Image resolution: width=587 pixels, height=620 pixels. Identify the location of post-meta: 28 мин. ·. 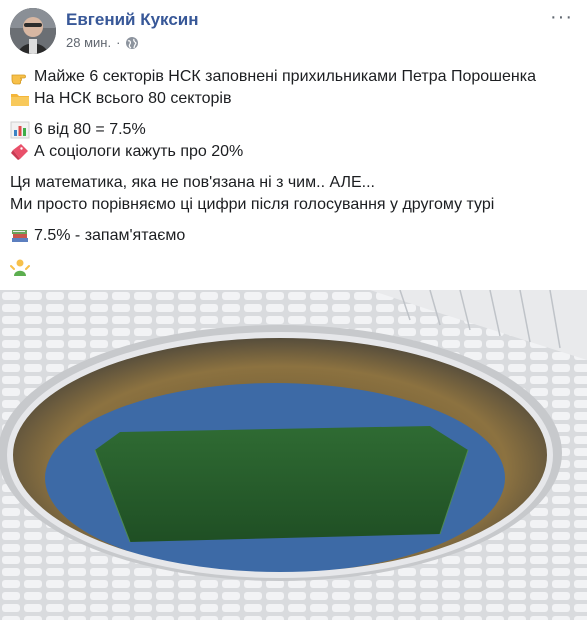
(102, 42).